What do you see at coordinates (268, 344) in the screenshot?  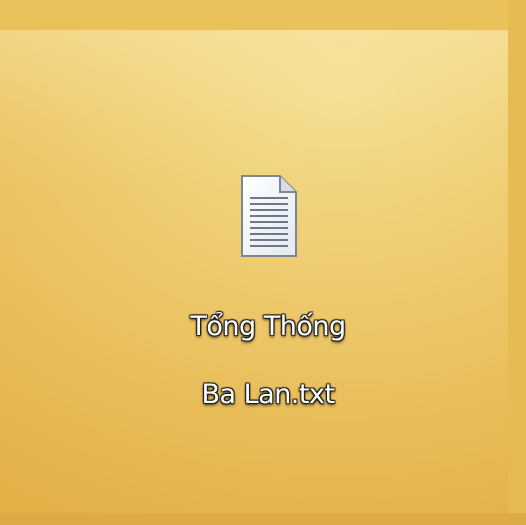 I see `desktop-icon-label: Tổng Thống Ba Lan.txt` at bounding box center [268, 344].